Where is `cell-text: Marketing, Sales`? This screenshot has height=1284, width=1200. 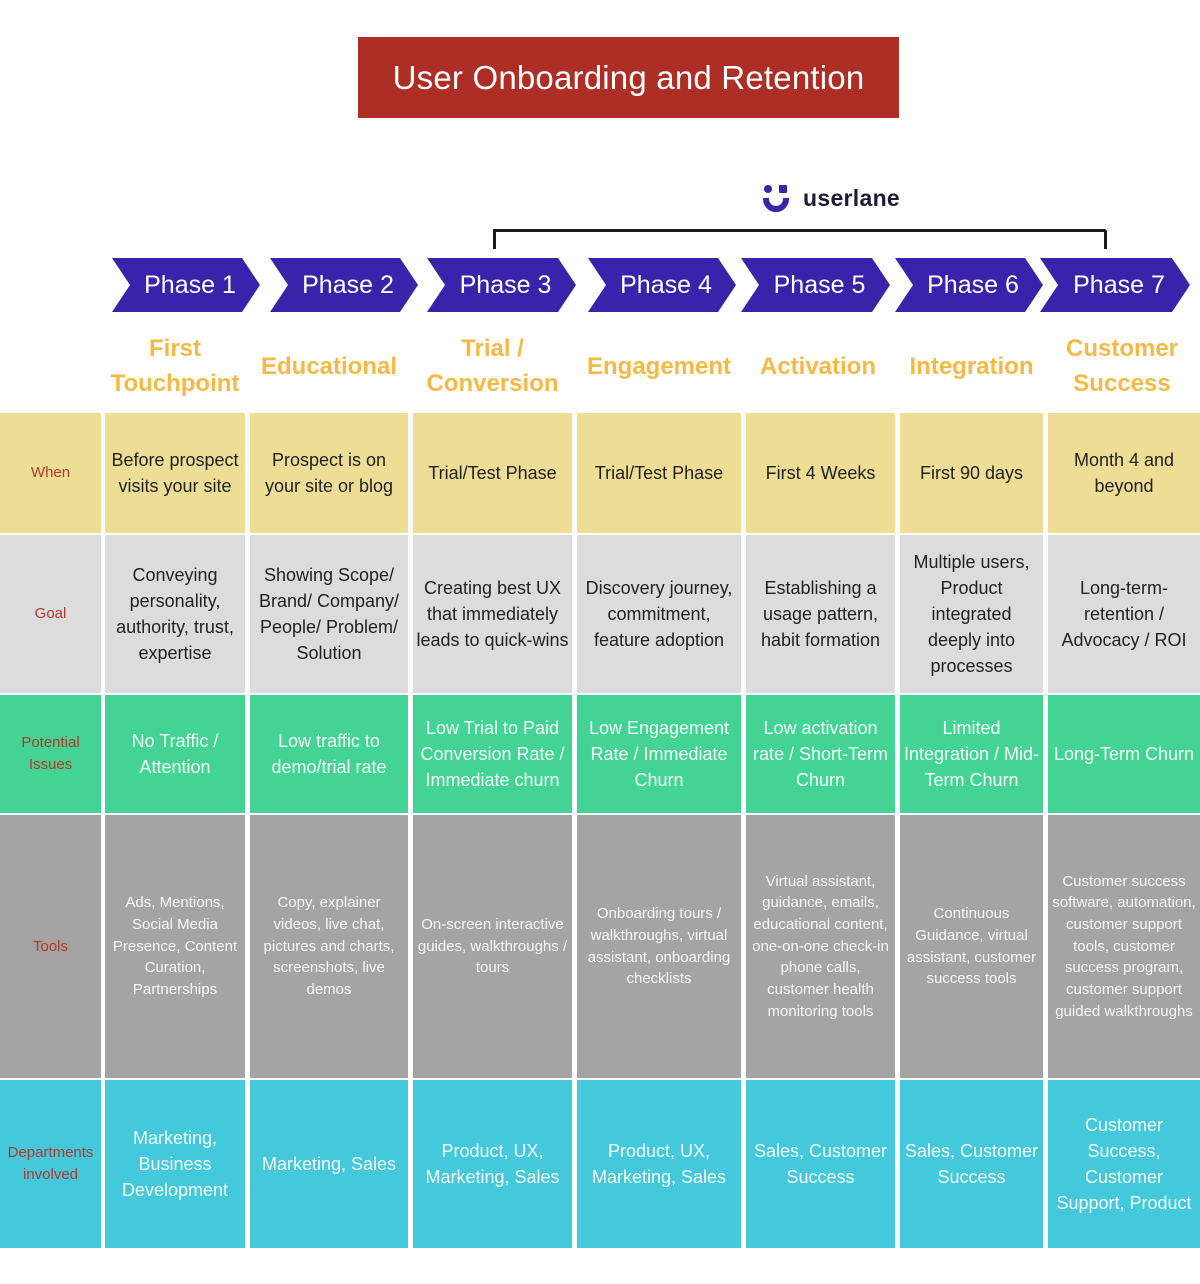 cell-text: Marketing, Sales is located at coordinates (329, 1164).